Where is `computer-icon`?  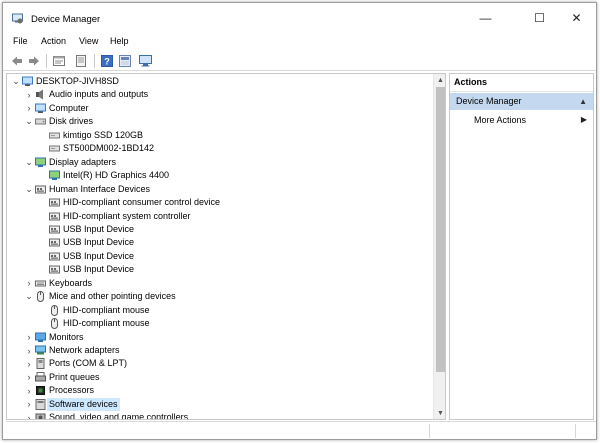
computer-icon is located at coordinates (40, 108).